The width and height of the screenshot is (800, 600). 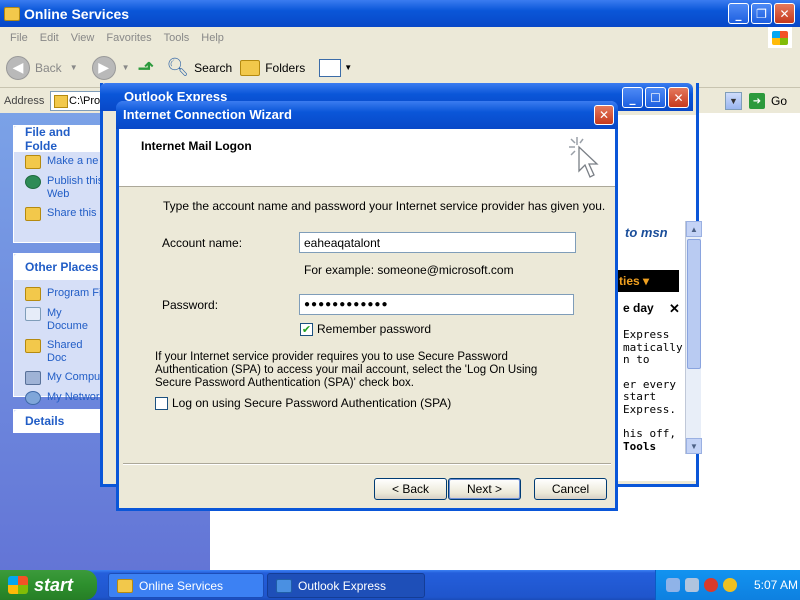 What do you see at coordinates (644, 281) in the screenshot?
I see `ties-banner: ties ▾` at bounding box center [644, 281].